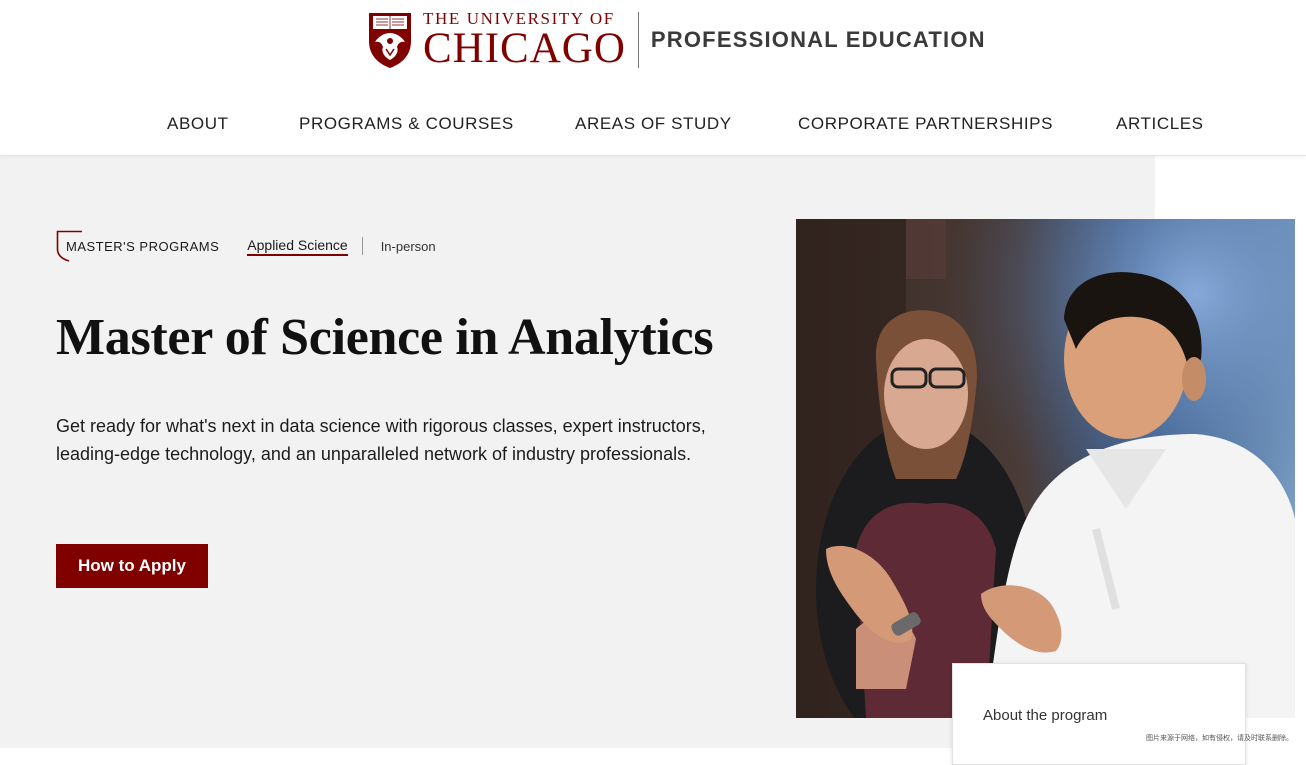 The width and height of the screenshot is (1306, 765). I want to click on nav-item-programs-courses: PROGRAMS & COURSES, so click(406, 124).